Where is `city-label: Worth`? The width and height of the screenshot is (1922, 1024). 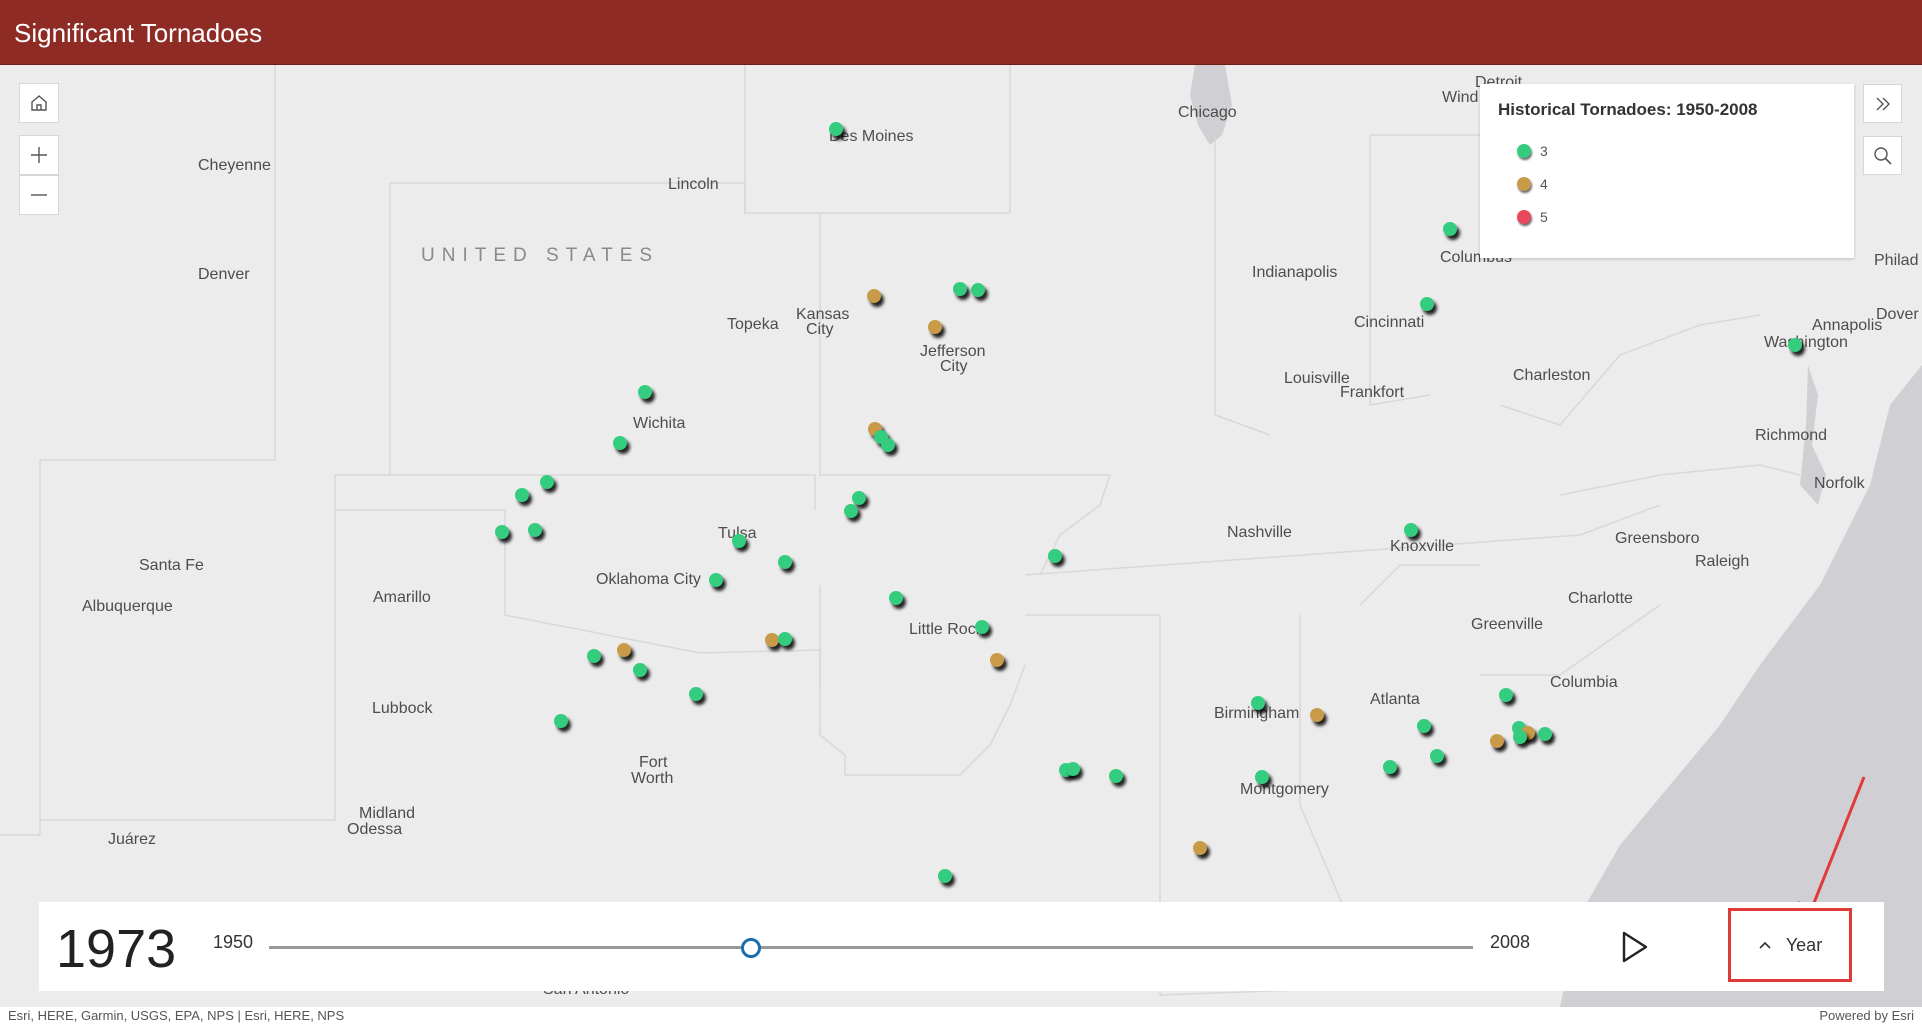 city-label: Worth is located at coordinates (652, 778).